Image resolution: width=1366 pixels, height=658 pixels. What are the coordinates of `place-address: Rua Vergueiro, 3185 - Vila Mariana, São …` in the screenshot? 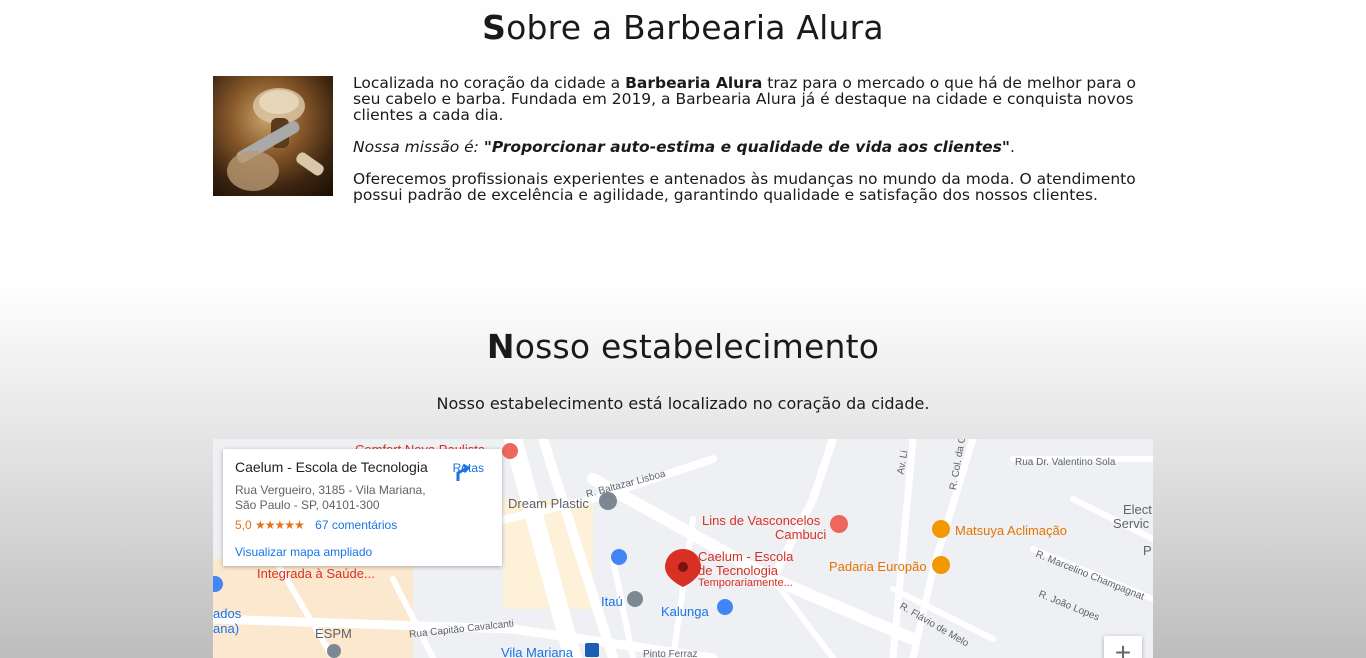 It's located at (330, 497).